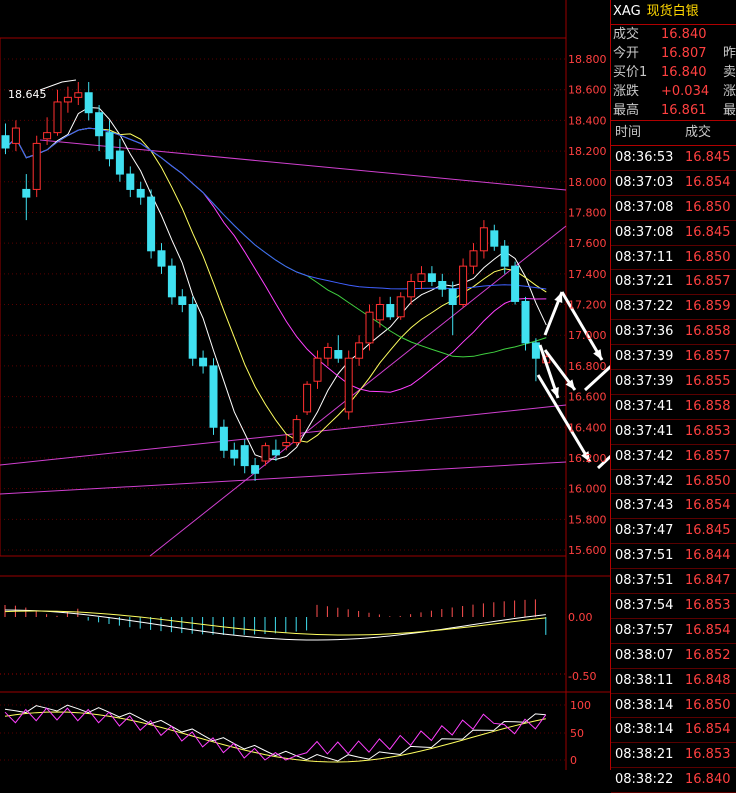  I want to click on tick-time: 08:37:43, so click(644, 506).